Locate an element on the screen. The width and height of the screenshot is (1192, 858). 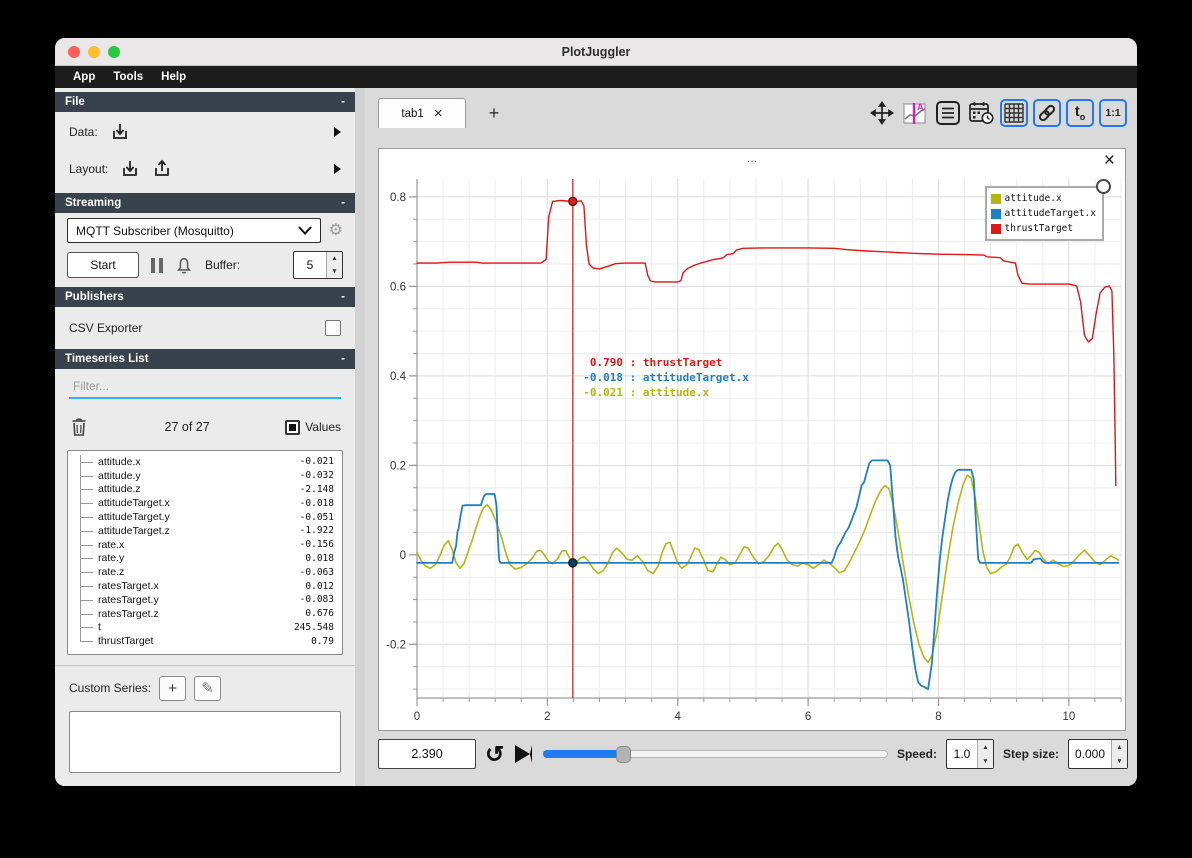
add-tab-button: + is located at coordinates (494, 113).